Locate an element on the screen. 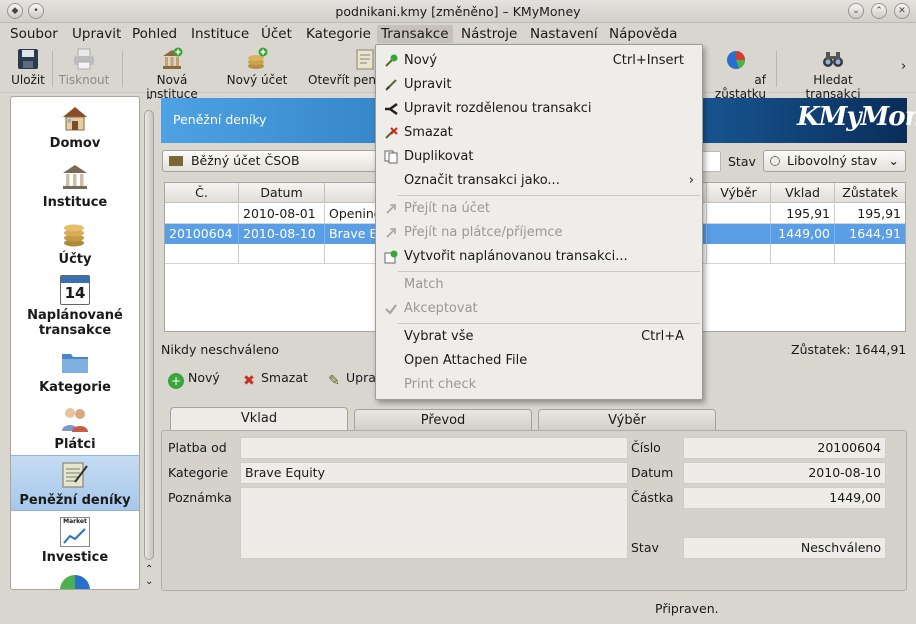  find-transaction-button: Hledat transakci is located at coordinates (833, 74).